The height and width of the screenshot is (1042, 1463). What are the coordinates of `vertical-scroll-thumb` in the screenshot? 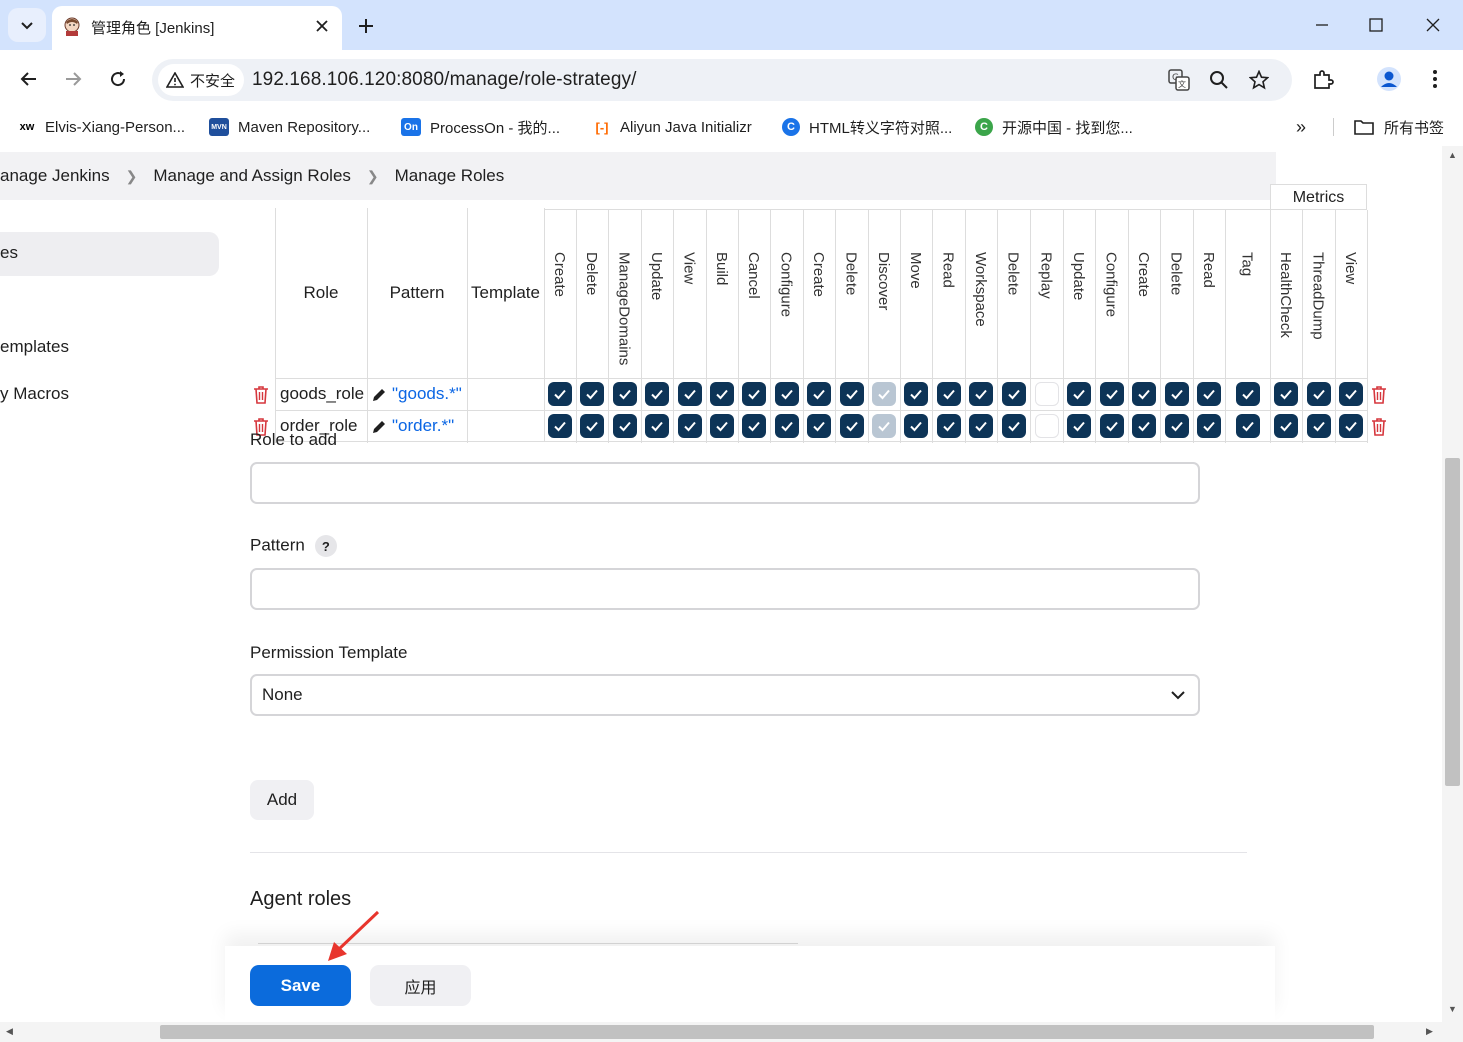 It's located at (1452, 622).